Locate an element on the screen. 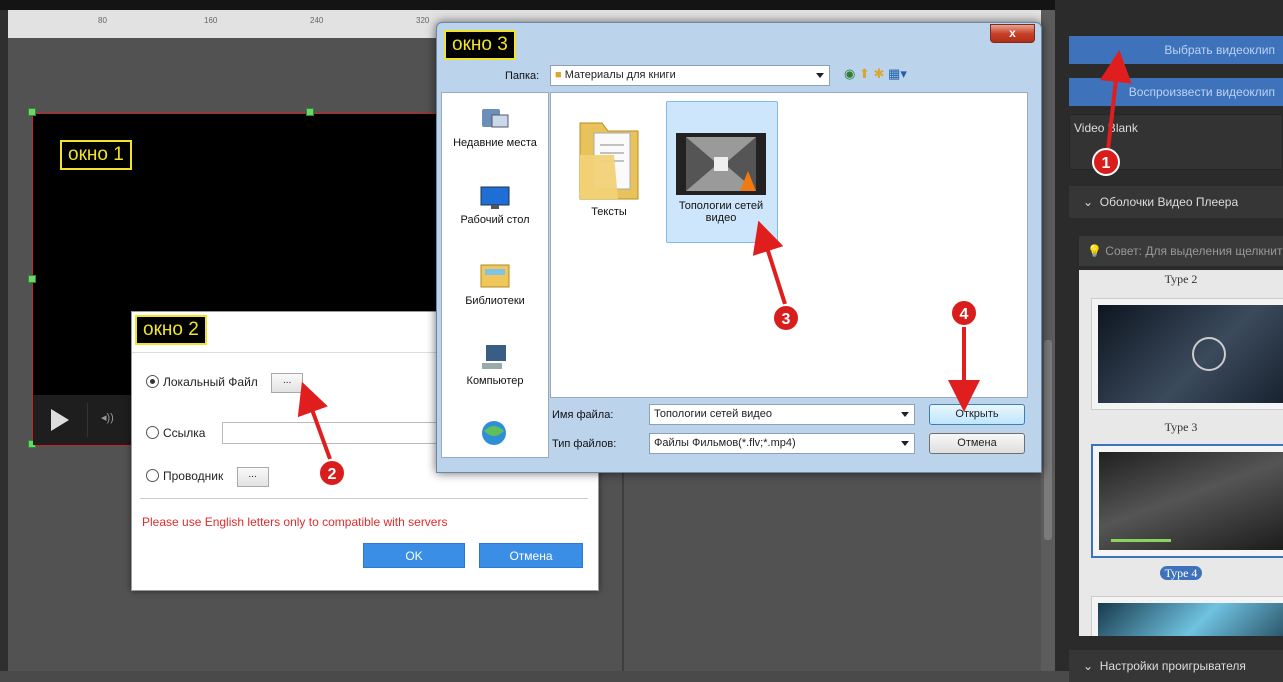  step-badge-2: 2 is located at coordinates (332, 473).